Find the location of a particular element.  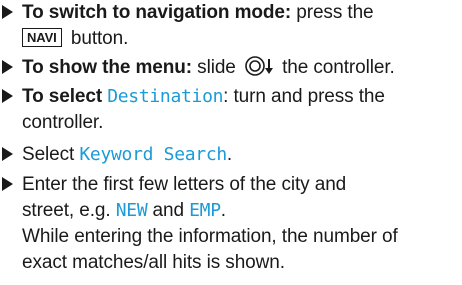

step-show-menu: To show the menu: slide the controller. is located at coordinates (231, 68).